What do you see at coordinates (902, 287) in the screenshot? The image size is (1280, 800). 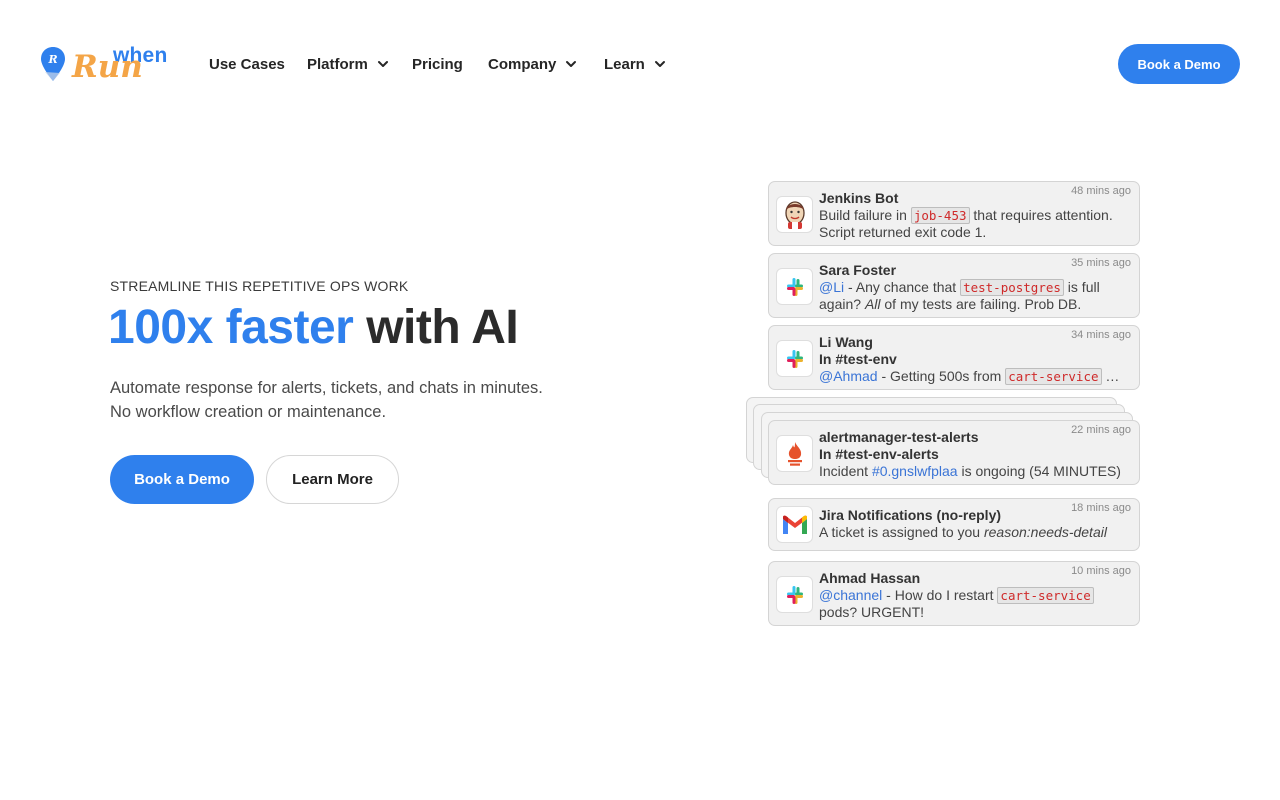 I see `text: - Any chance that` at bounding box center [902, 287].